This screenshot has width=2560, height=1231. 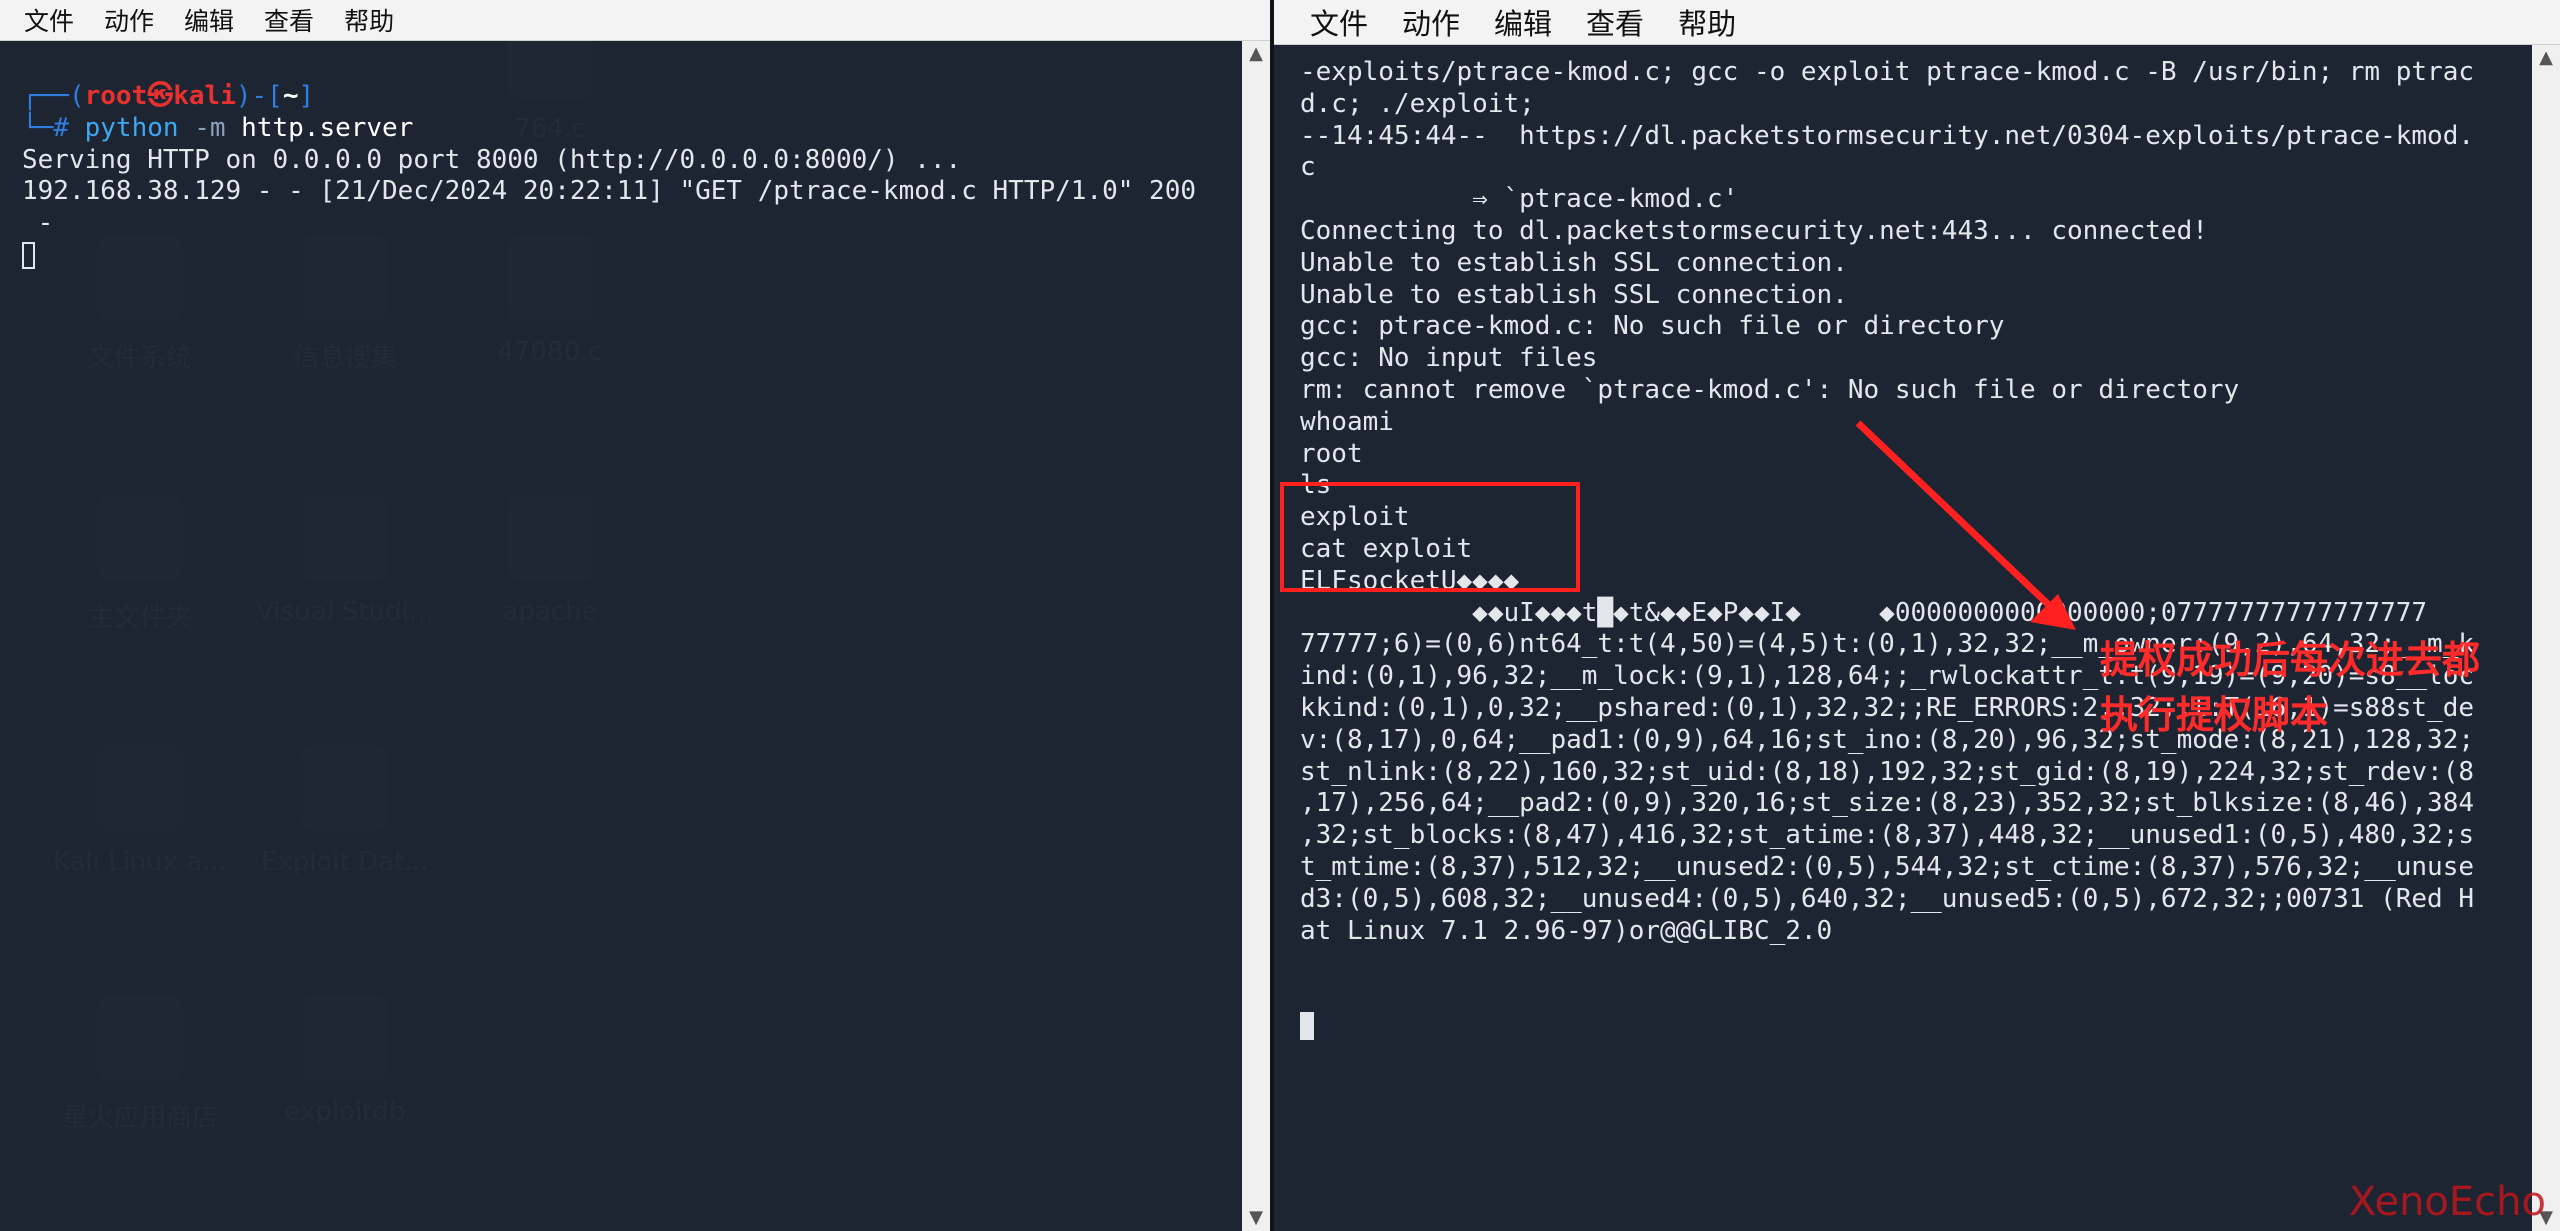 What do you see at coordinates (2447, 1202) in the screenshot?
I see `watermark: XenoEcho` at bounding box center [2447, 1202].